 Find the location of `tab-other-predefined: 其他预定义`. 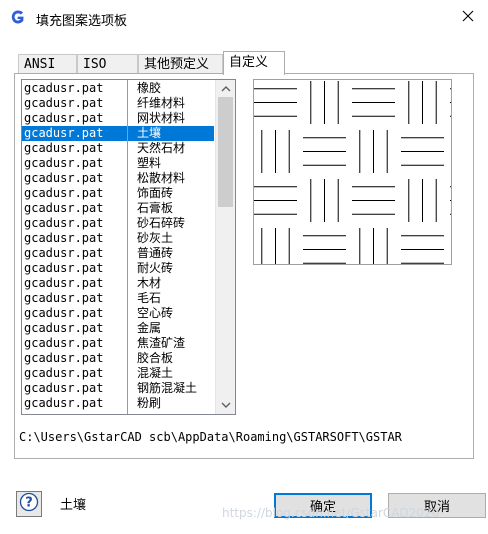

tab-other-predefined: 其他预定义 is located at coordinates (180, 64).